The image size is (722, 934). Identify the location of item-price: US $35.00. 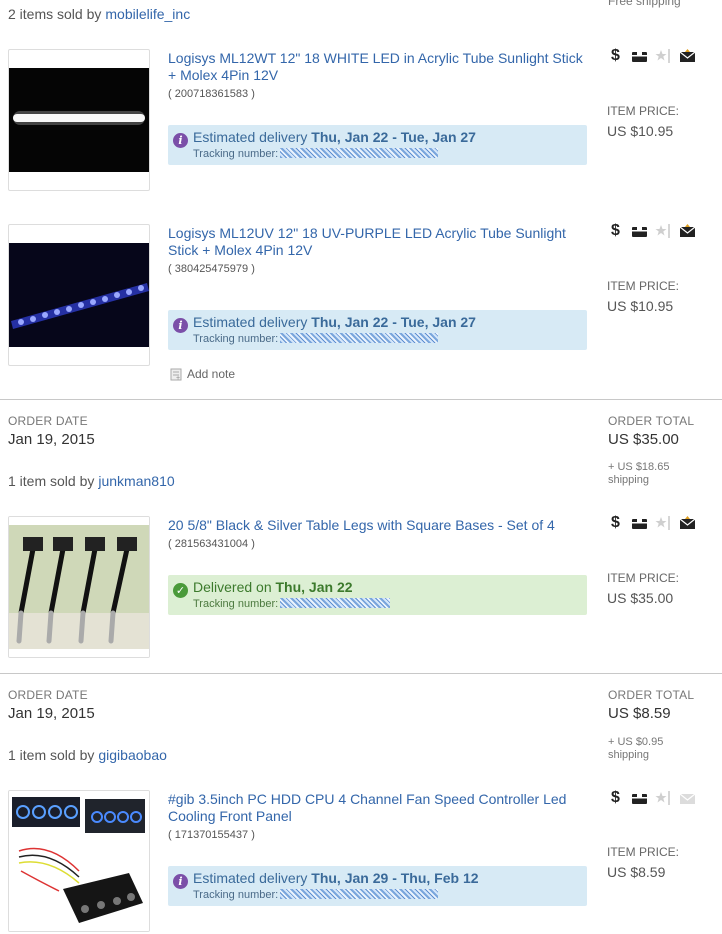
(640, 598).